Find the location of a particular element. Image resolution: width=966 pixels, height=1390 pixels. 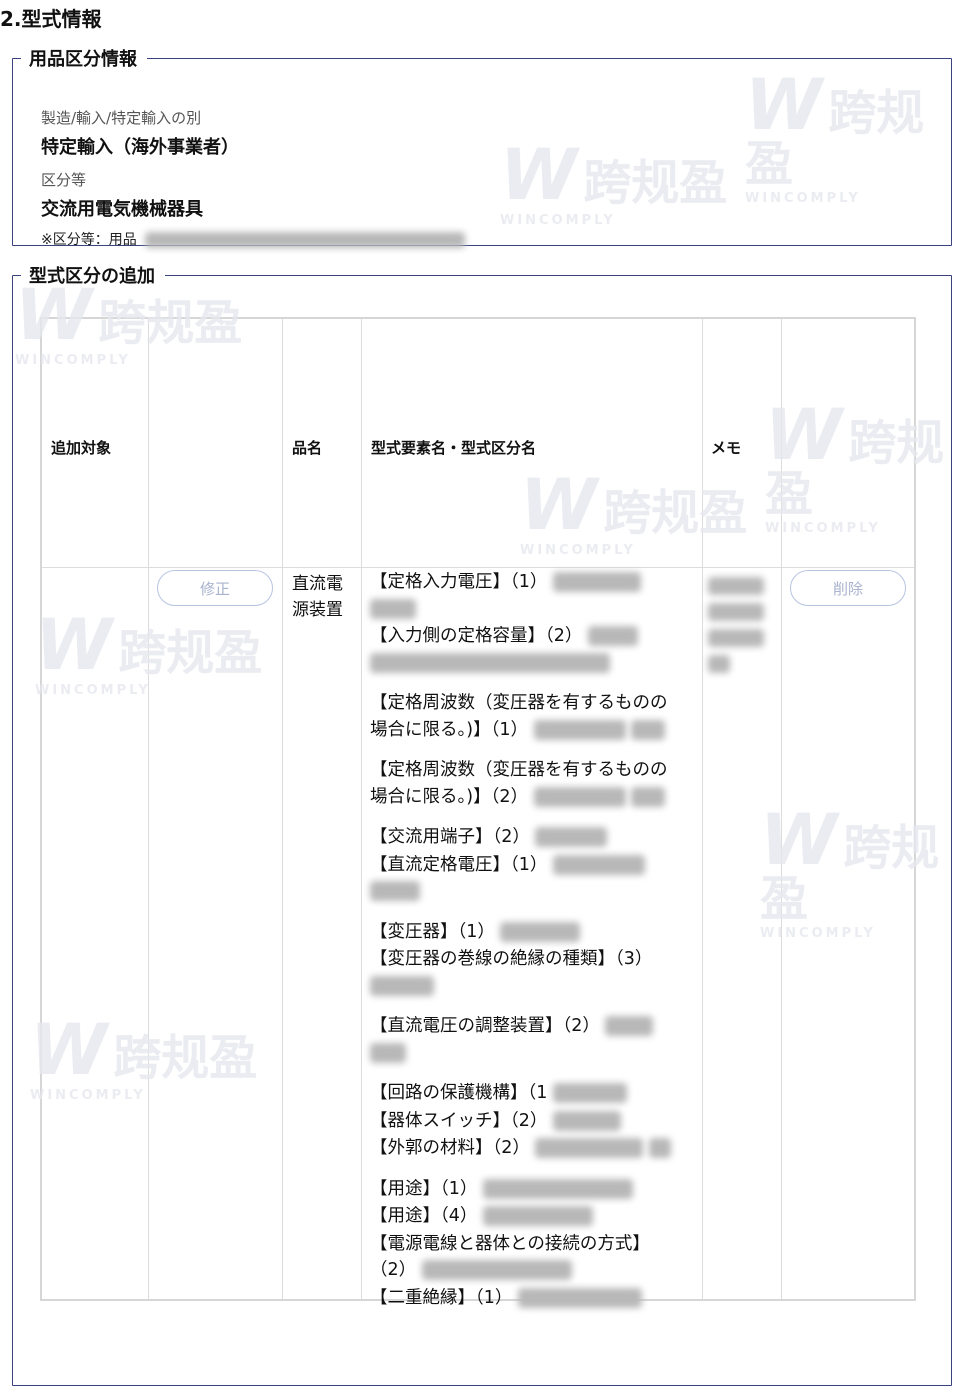

list-item: 【用途】（4） is located at coordinates (525, 1216).